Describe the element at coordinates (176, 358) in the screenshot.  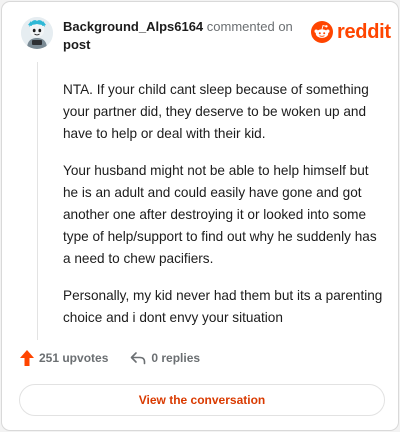
I see `reply-count: 0 replies` at that location.